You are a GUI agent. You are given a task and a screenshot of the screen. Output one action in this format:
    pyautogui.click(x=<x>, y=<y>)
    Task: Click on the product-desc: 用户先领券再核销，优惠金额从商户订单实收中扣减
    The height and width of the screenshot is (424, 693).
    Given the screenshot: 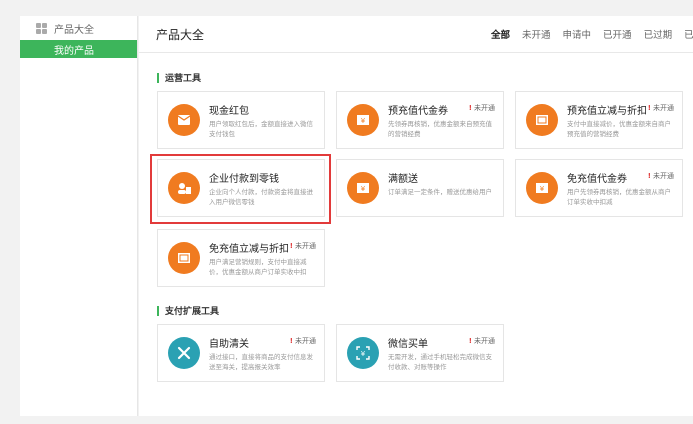 What is the action you would take?
    pyautogui.click(x=619, y=197)
    